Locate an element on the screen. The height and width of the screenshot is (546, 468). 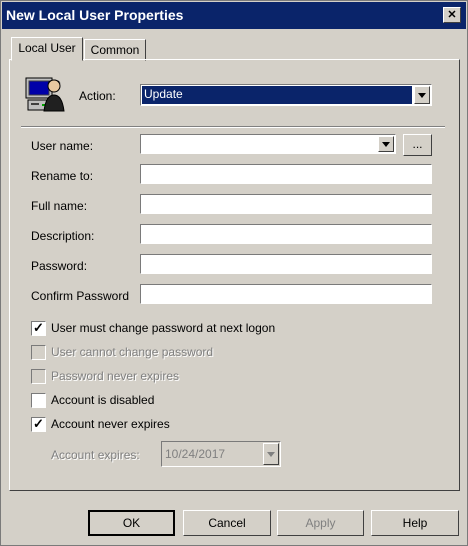
description-label: Description: is located at coordinates (63, 236).